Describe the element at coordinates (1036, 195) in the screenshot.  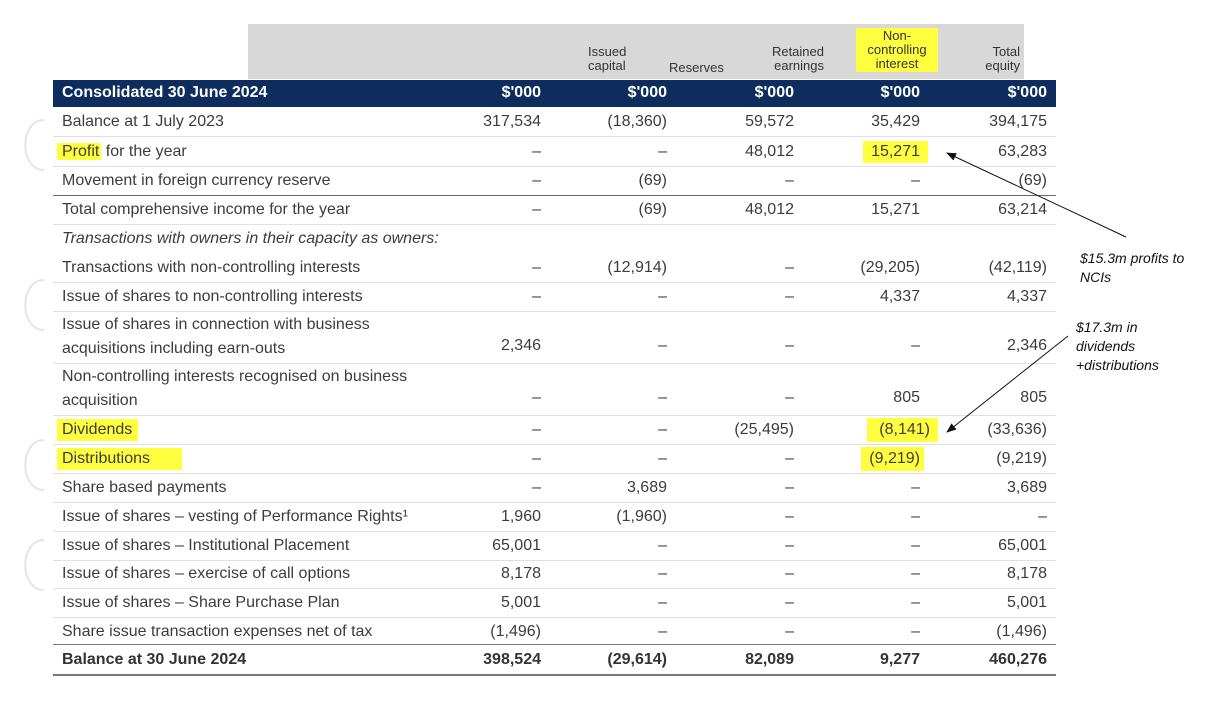
I see `arrow-to-profit` at that location.